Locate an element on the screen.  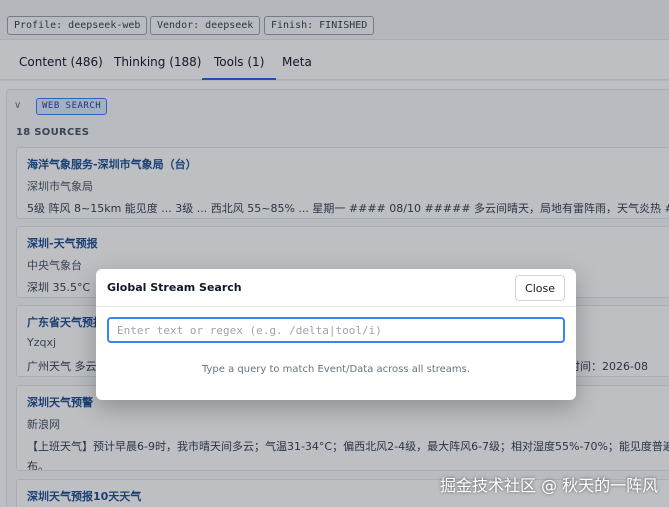
close-button: Close is located at coordinates (540, 288).